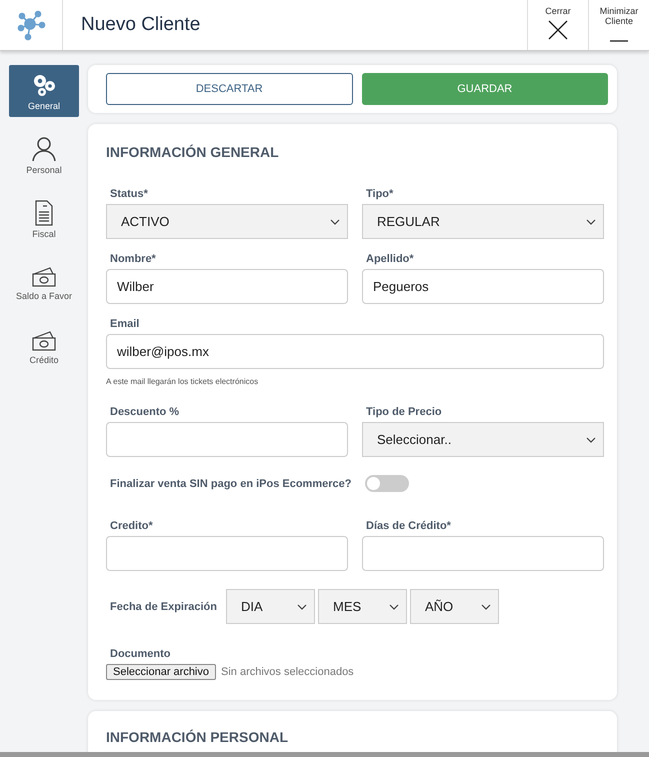  I want to click on select-field: Seleccionar.., so click(483, 439).